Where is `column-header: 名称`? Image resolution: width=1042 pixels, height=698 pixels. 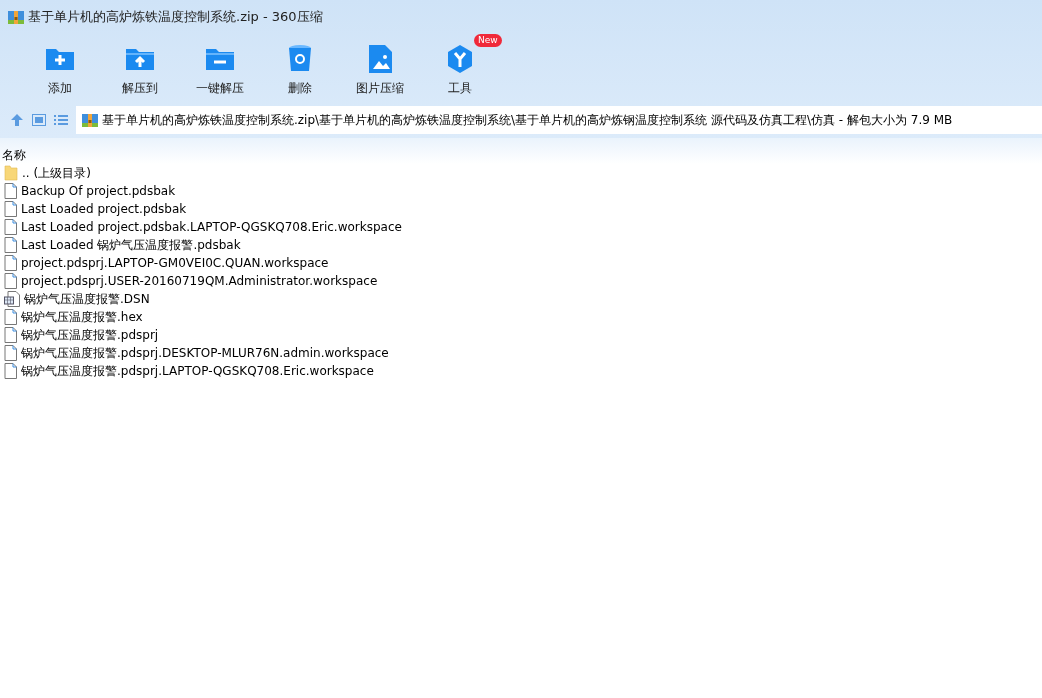 column-header: 名称 is located at coordinates (14, 155).